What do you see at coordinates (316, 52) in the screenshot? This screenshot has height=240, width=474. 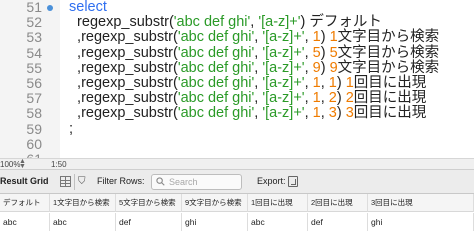 I see `code-token: 5` at bounding box center [316, 52].